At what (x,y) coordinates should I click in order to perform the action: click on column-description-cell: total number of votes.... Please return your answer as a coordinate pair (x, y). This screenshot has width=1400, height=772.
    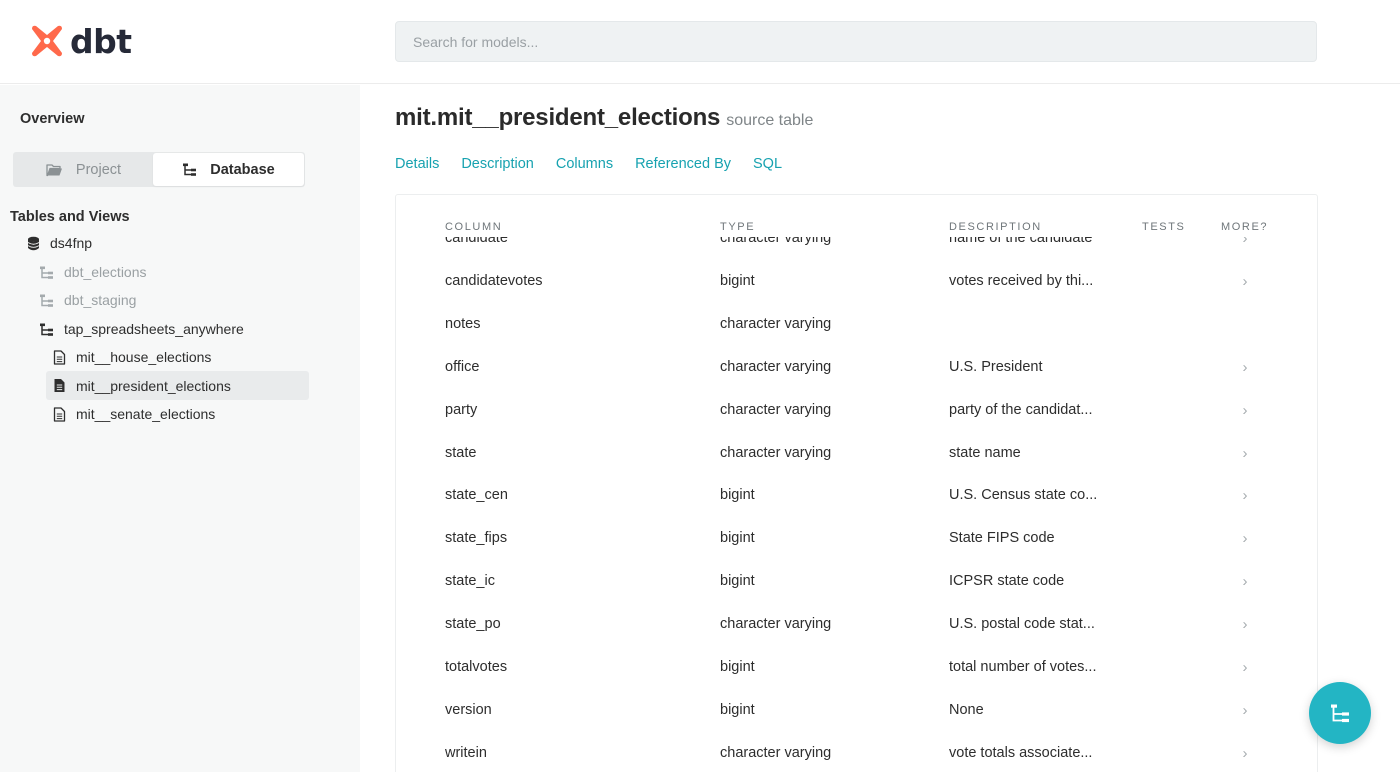
    Looking at the image, I should click on (1023, 667).